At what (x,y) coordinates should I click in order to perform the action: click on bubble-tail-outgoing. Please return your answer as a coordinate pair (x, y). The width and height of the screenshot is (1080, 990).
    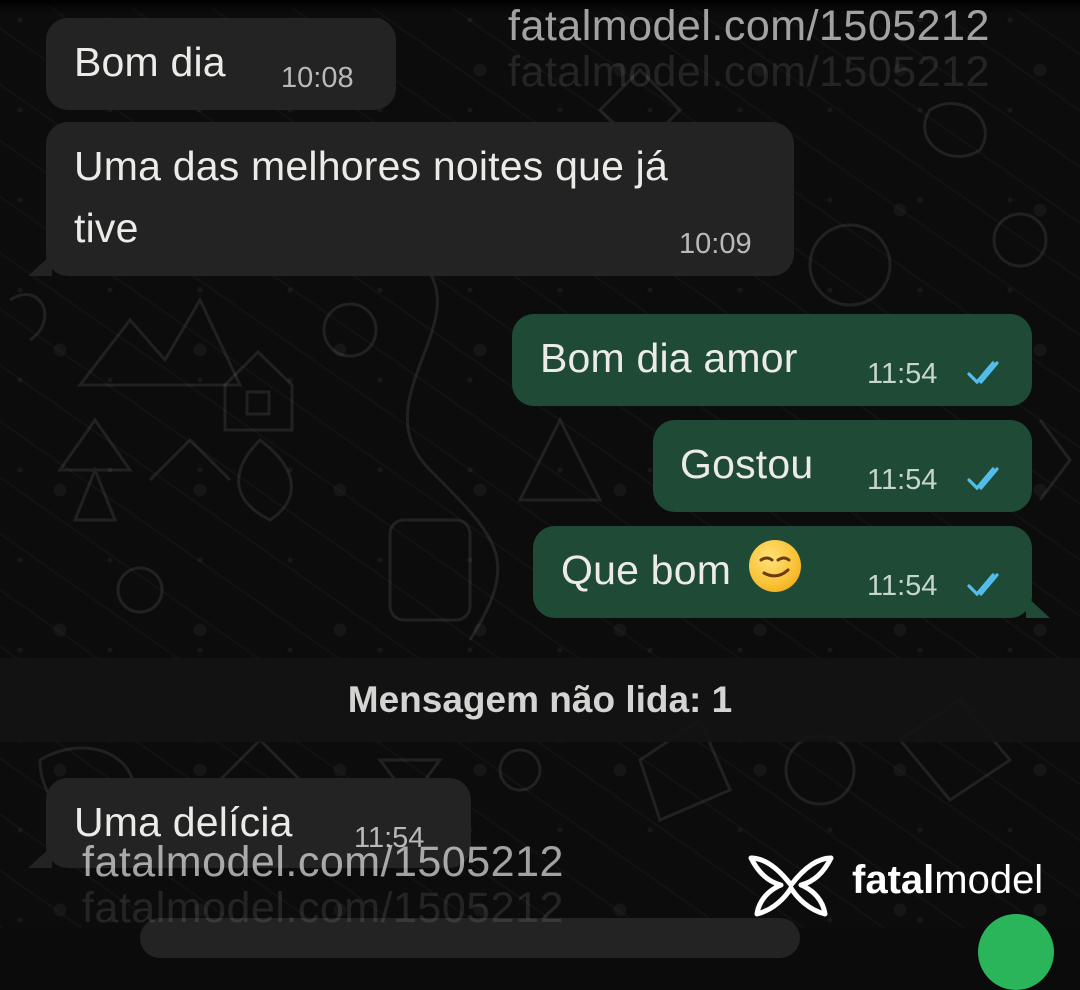
    Looking at the image, I should click on (1038, 607).